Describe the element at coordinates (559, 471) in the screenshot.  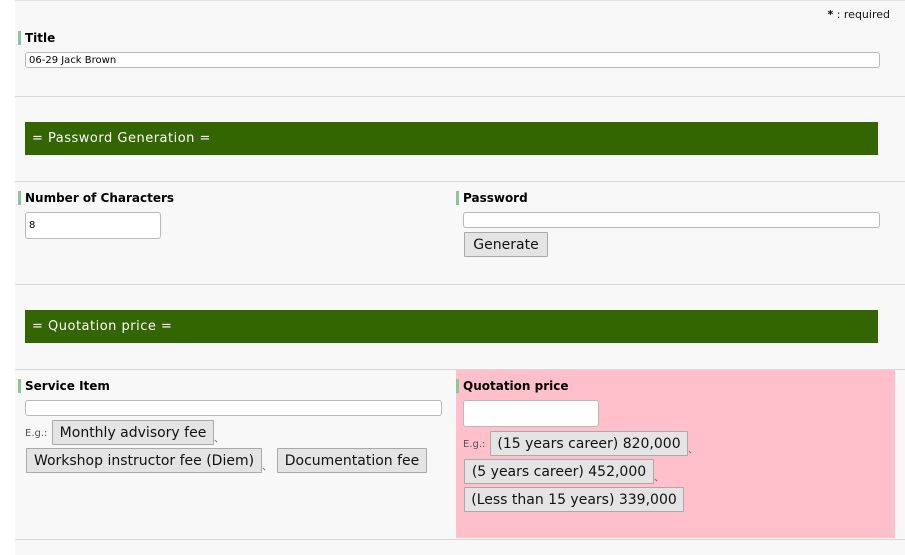
I see `example-5-years-career-price-button: (5 years career) 452,000` at that location.